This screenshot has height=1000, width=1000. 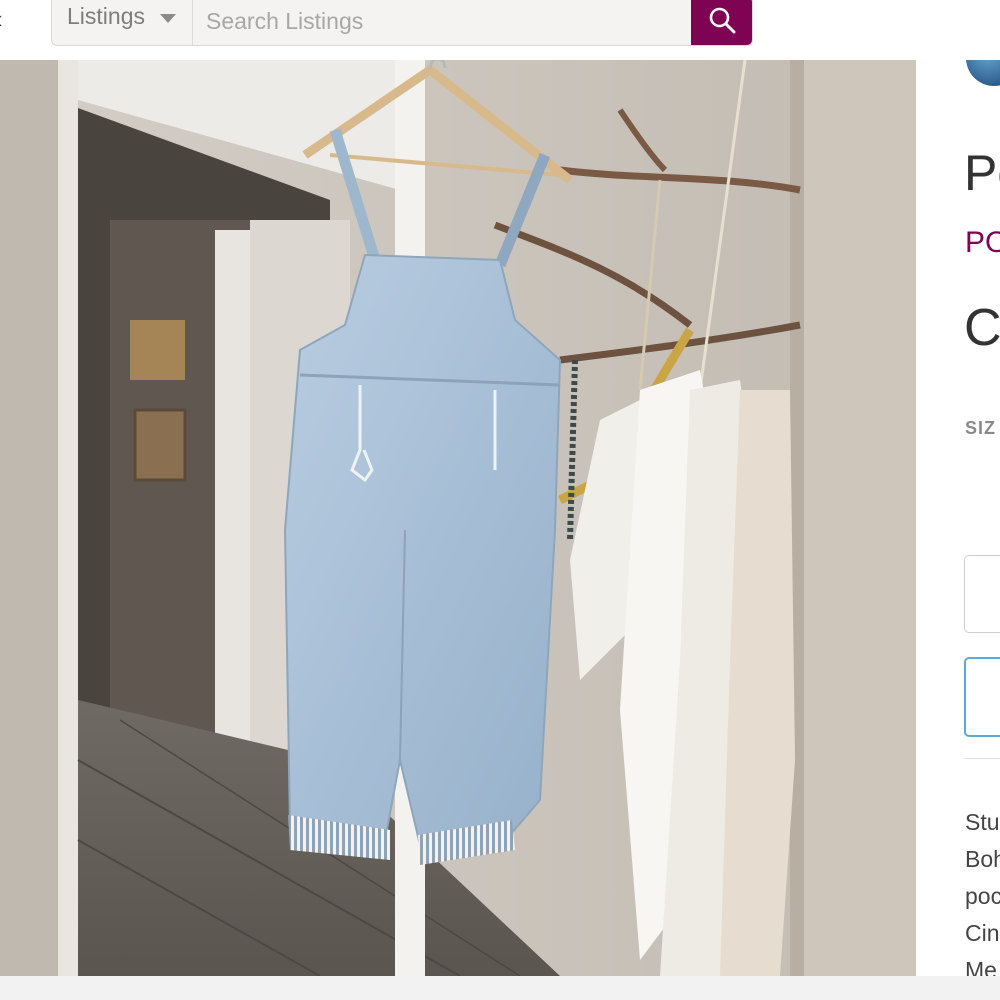 What do you see at coordinates (1, 19) in the screenshot?
I see `back-icon: ‹` at bounding box center [1, 19].